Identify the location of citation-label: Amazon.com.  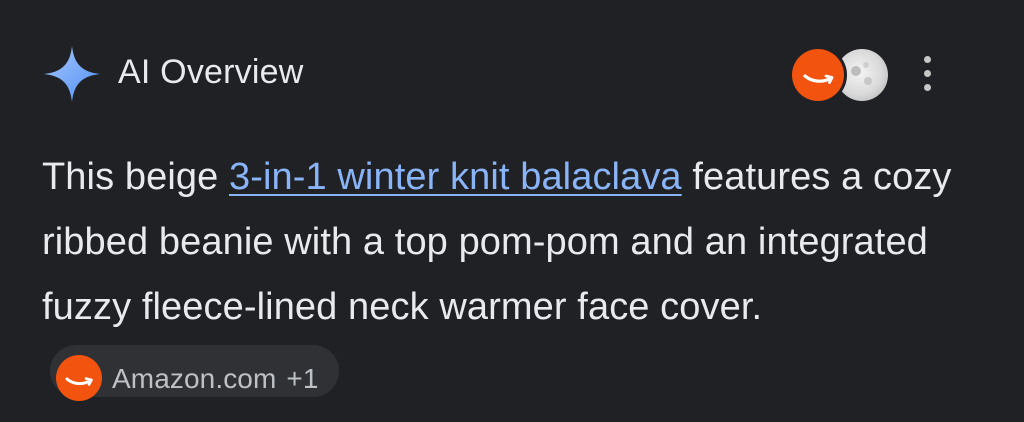
(194, 378).